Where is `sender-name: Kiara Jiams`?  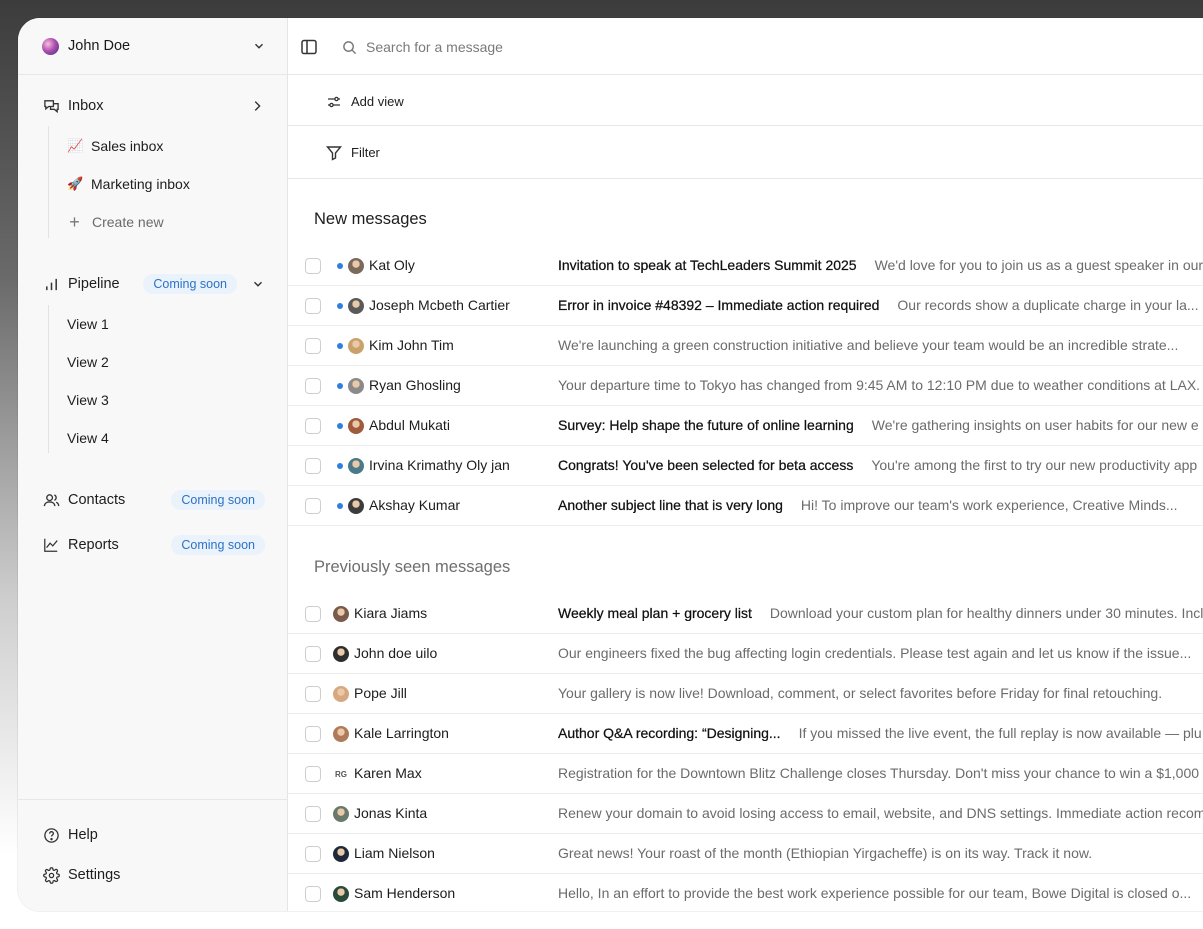
sender-name: Kiara Jiams is located at coordinates (391, 613).